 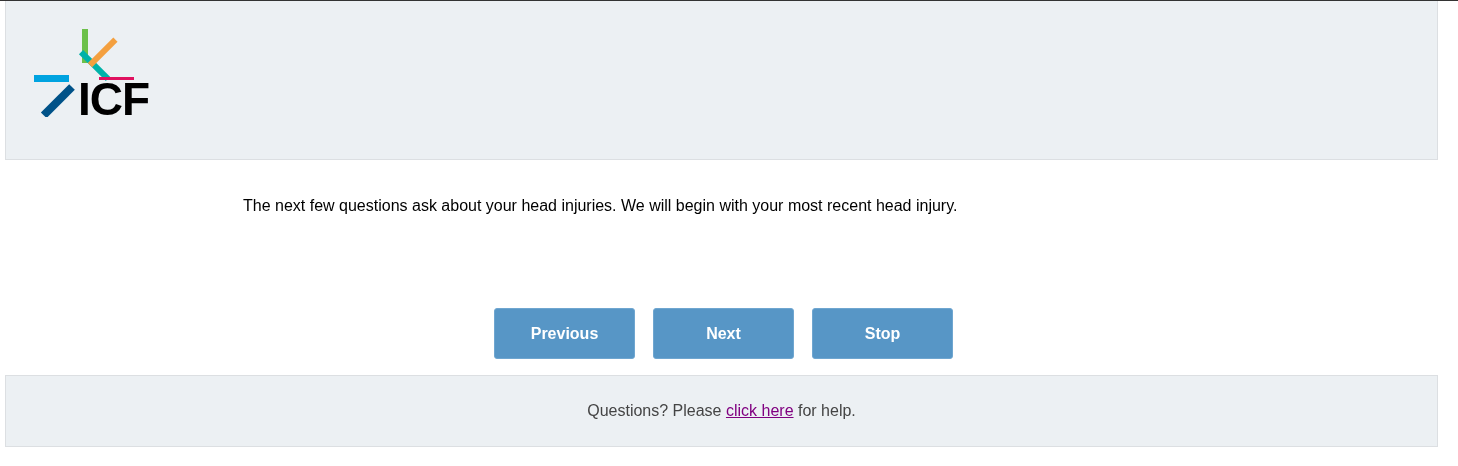 I want to click on question-text: The next few questions ask about your head injuries. We will begin with your most recent head injury., so click(x=601, y=206).